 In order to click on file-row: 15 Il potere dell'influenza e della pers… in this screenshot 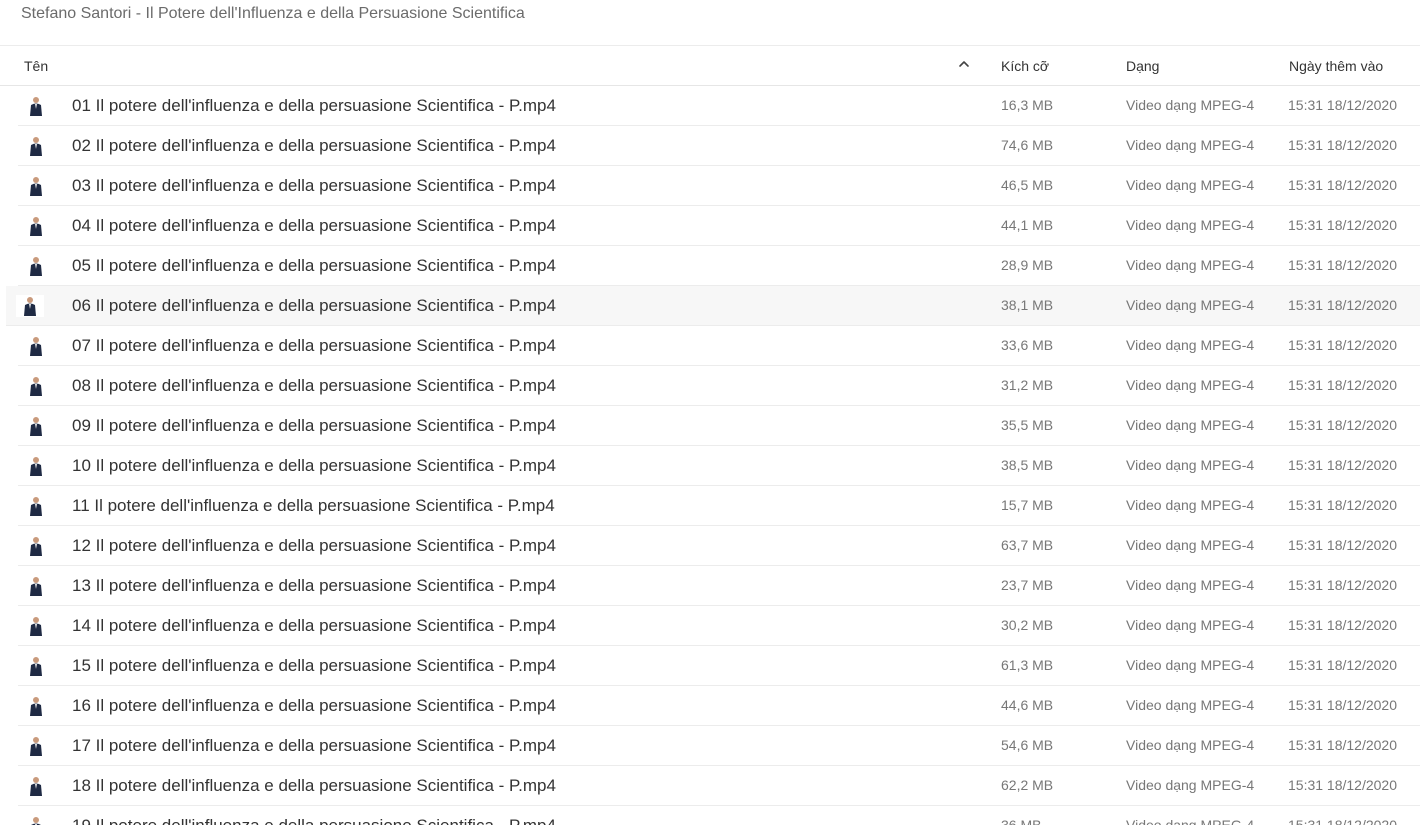, I will do `click(719, 666)`.